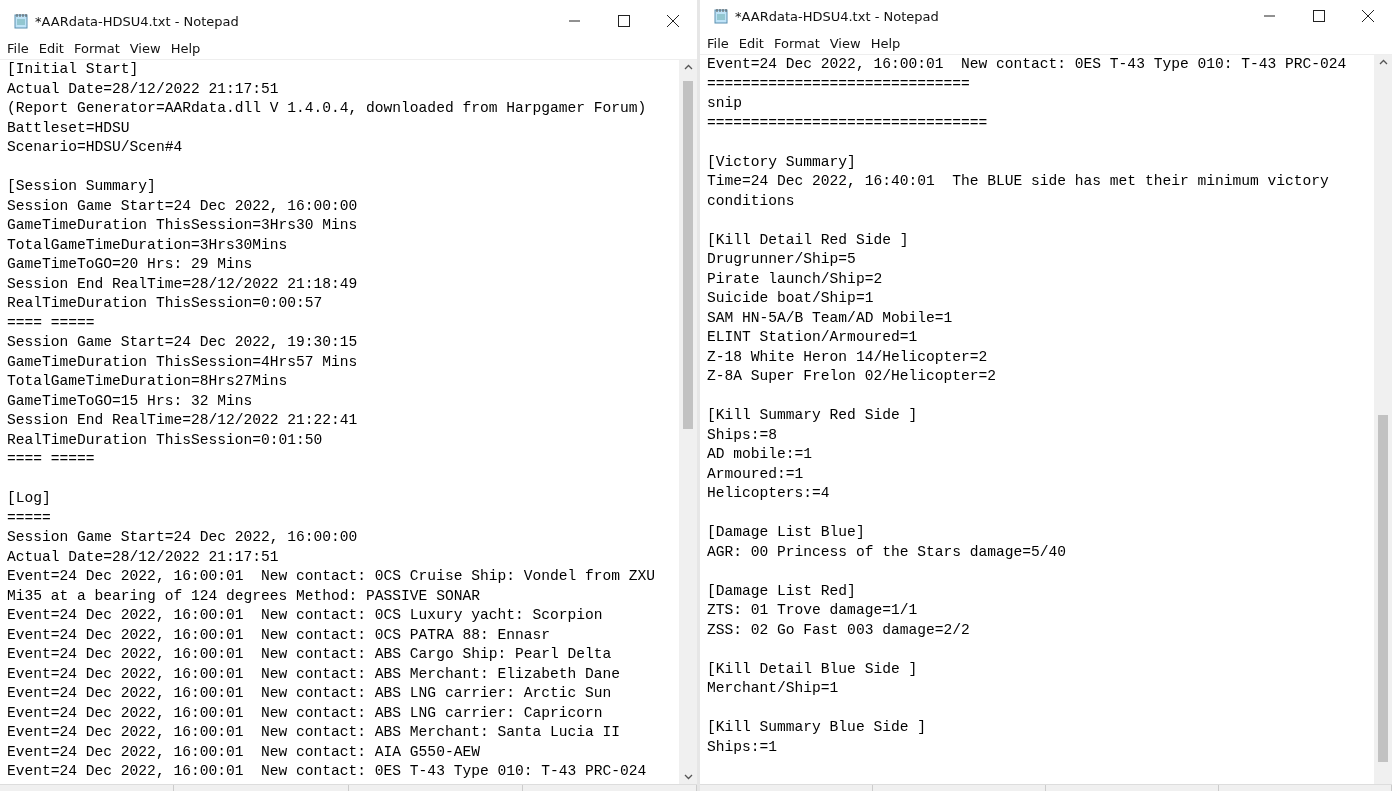 The image size is (1392, 791). Describe the element at coordinates (310, 654) in the screenshot. I see `text-line: Event=24 Dec 2022, 16:00:01 New contact: ABS Cargo Ship: Pearl Delta` at that location.